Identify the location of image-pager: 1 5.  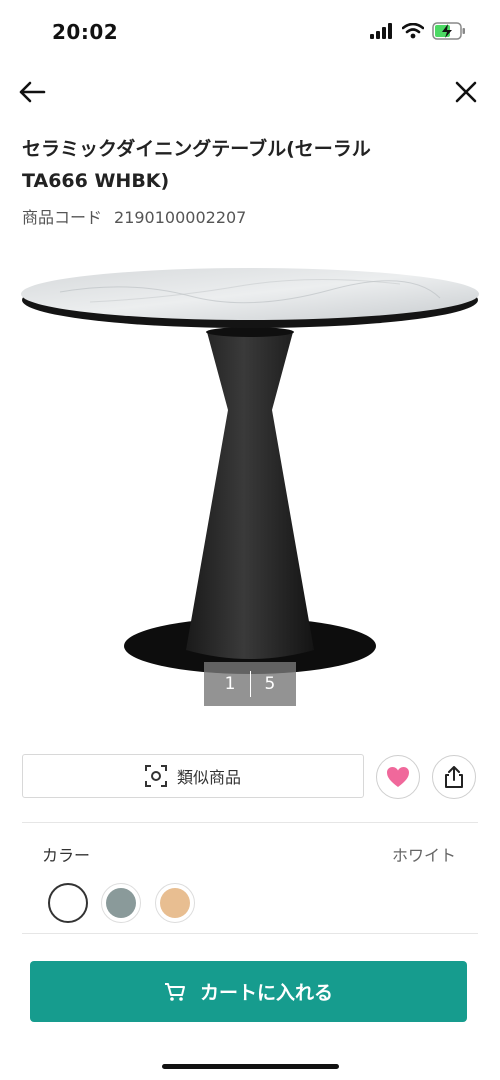
(250, 684).